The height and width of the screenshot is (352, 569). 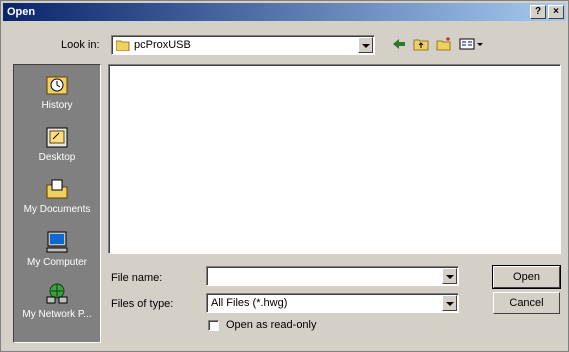 I want to click on places-item-my-documents: My Documents, so click(x=57, y=196).